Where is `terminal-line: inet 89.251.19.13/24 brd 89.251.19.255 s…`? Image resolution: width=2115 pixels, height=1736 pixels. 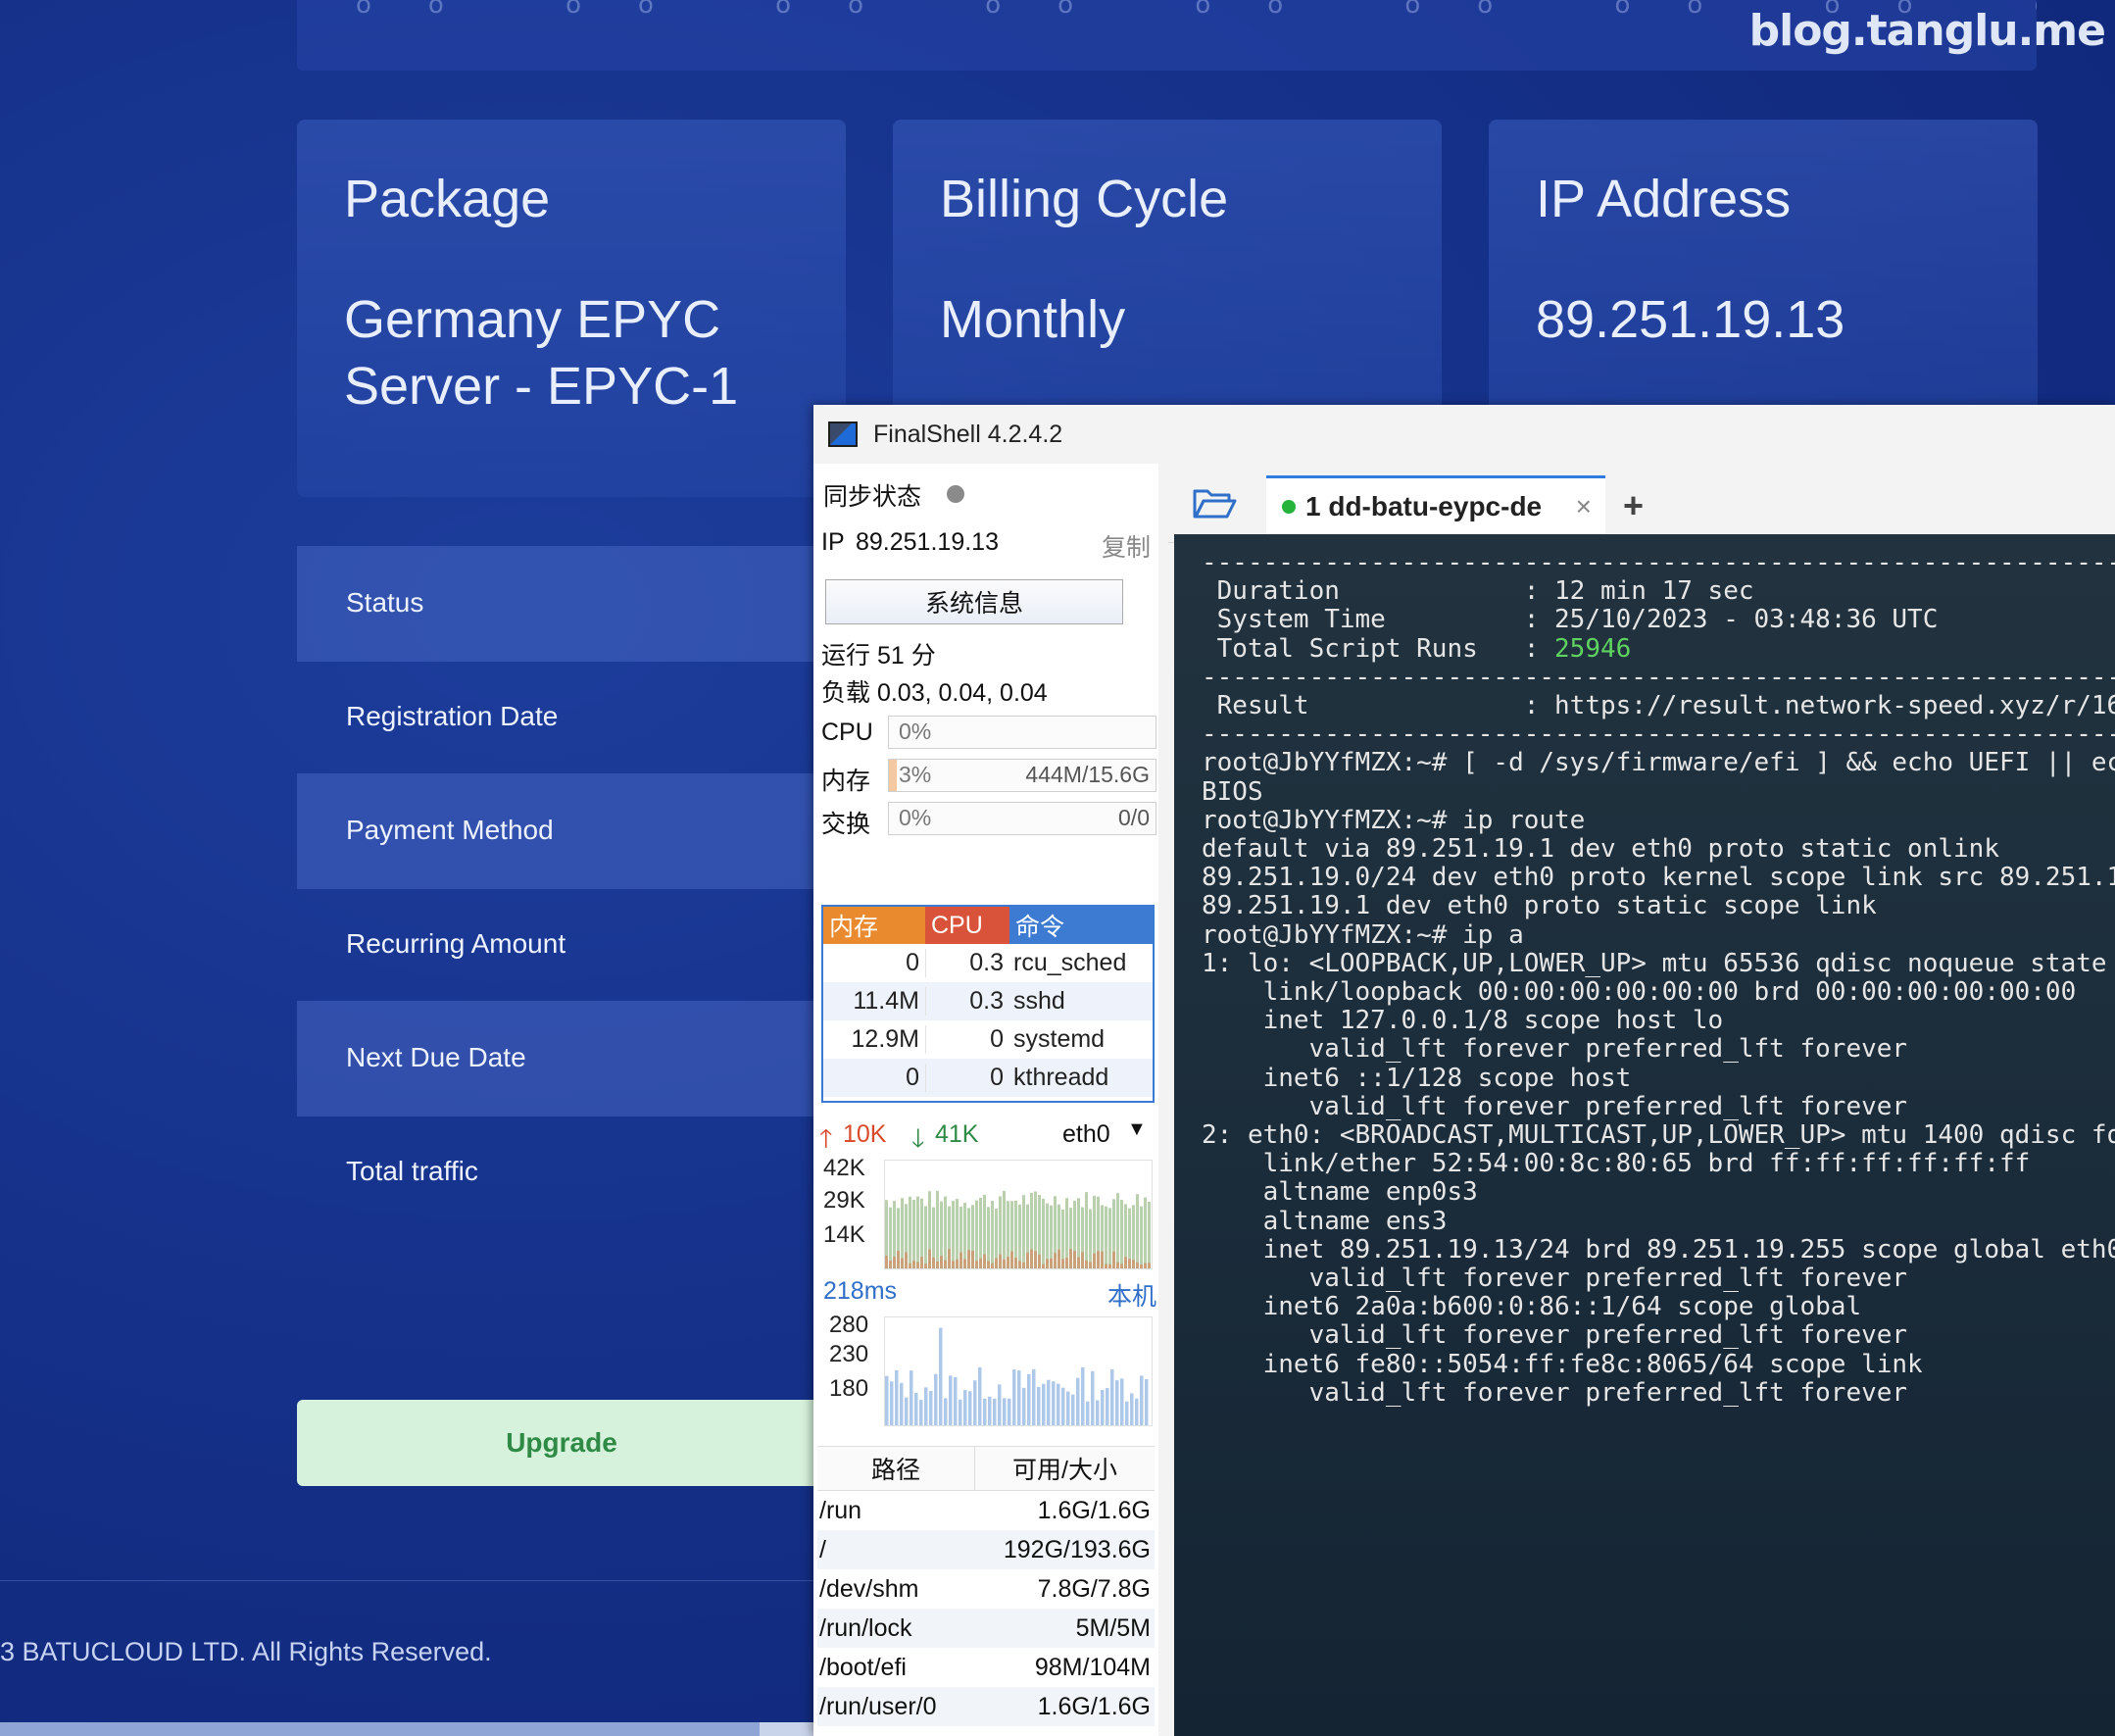
terminal-line: inet 89.251.19.13/24 brd 89.251.19.255 s… is located at coordinates (1658, 1249).